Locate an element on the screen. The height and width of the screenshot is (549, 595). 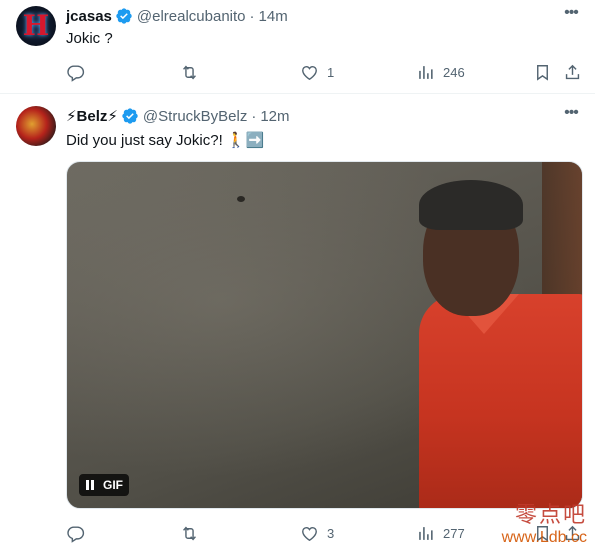
gif-pause-button: GIF is located at coordinates (104, 485).